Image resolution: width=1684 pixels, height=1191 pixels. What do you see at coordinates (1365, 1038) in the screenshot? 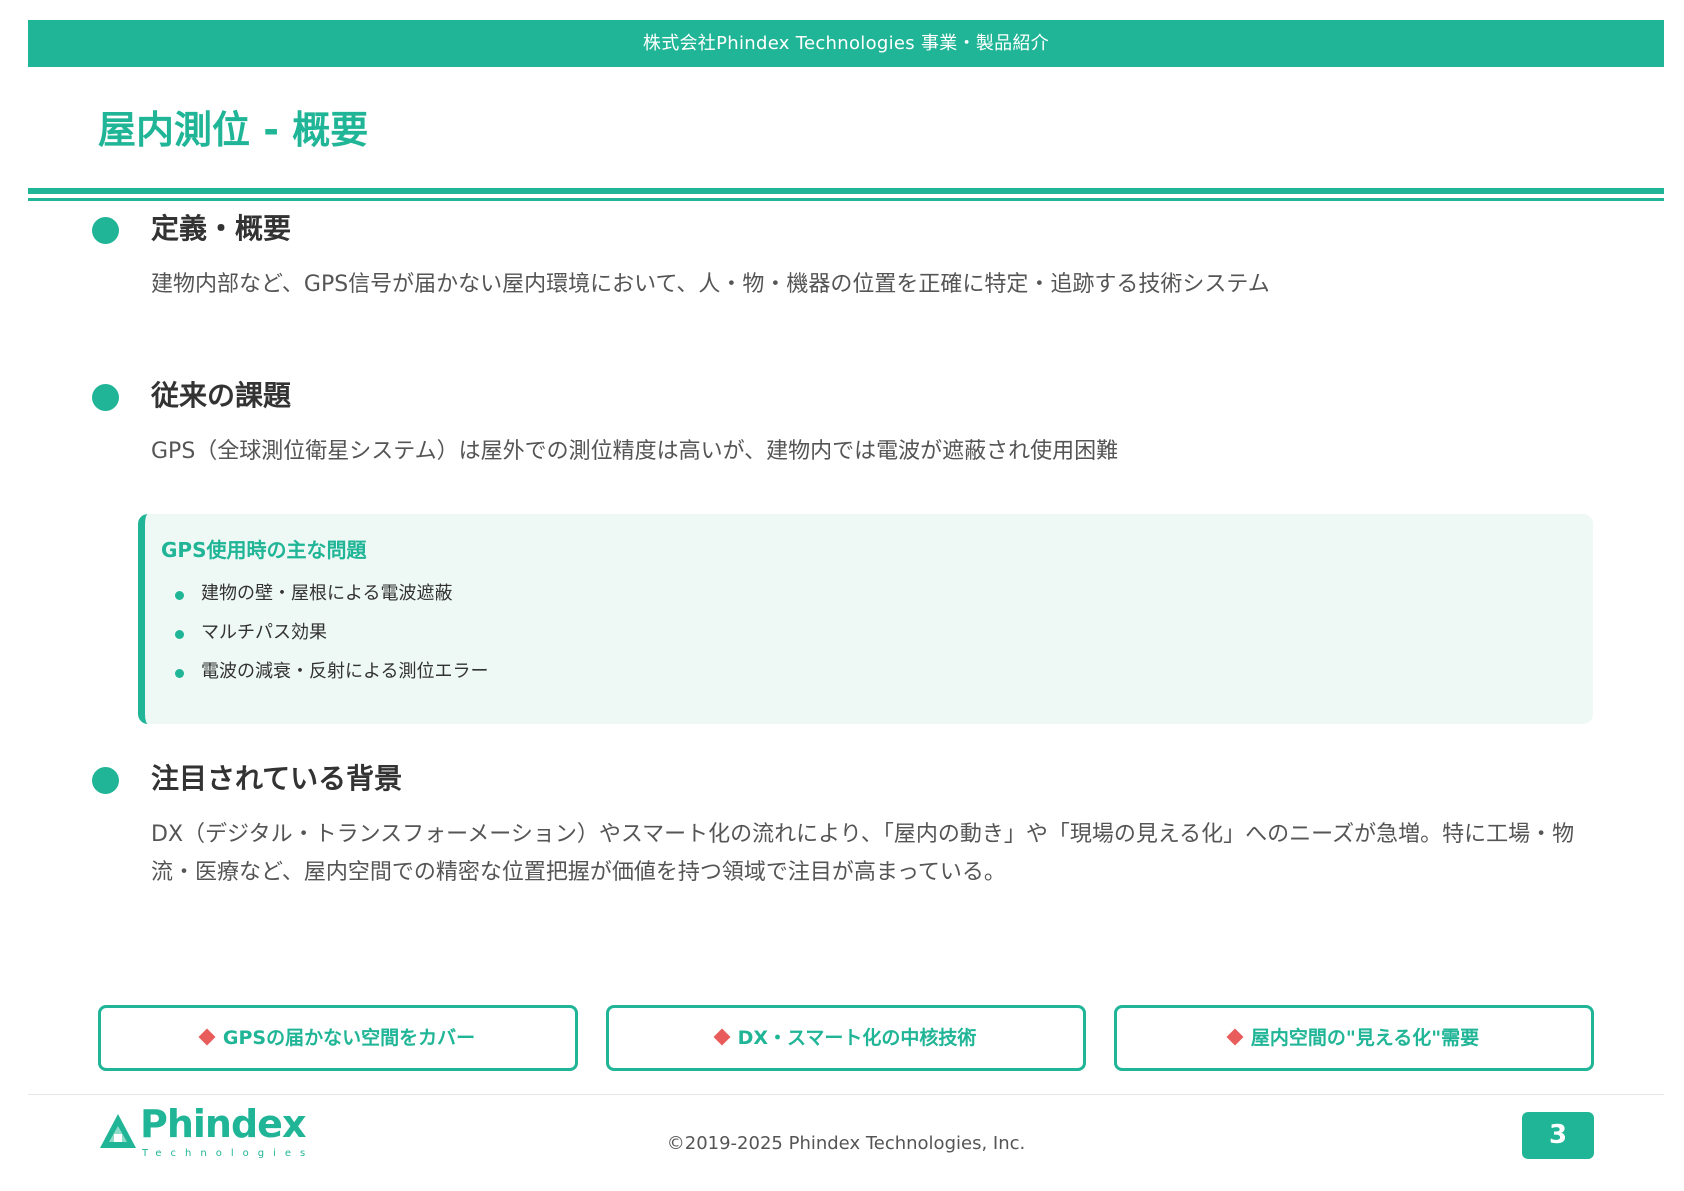
I see `feature-label: 屋内空間の"見える化"需要` at bounding box center [1365, 1038].